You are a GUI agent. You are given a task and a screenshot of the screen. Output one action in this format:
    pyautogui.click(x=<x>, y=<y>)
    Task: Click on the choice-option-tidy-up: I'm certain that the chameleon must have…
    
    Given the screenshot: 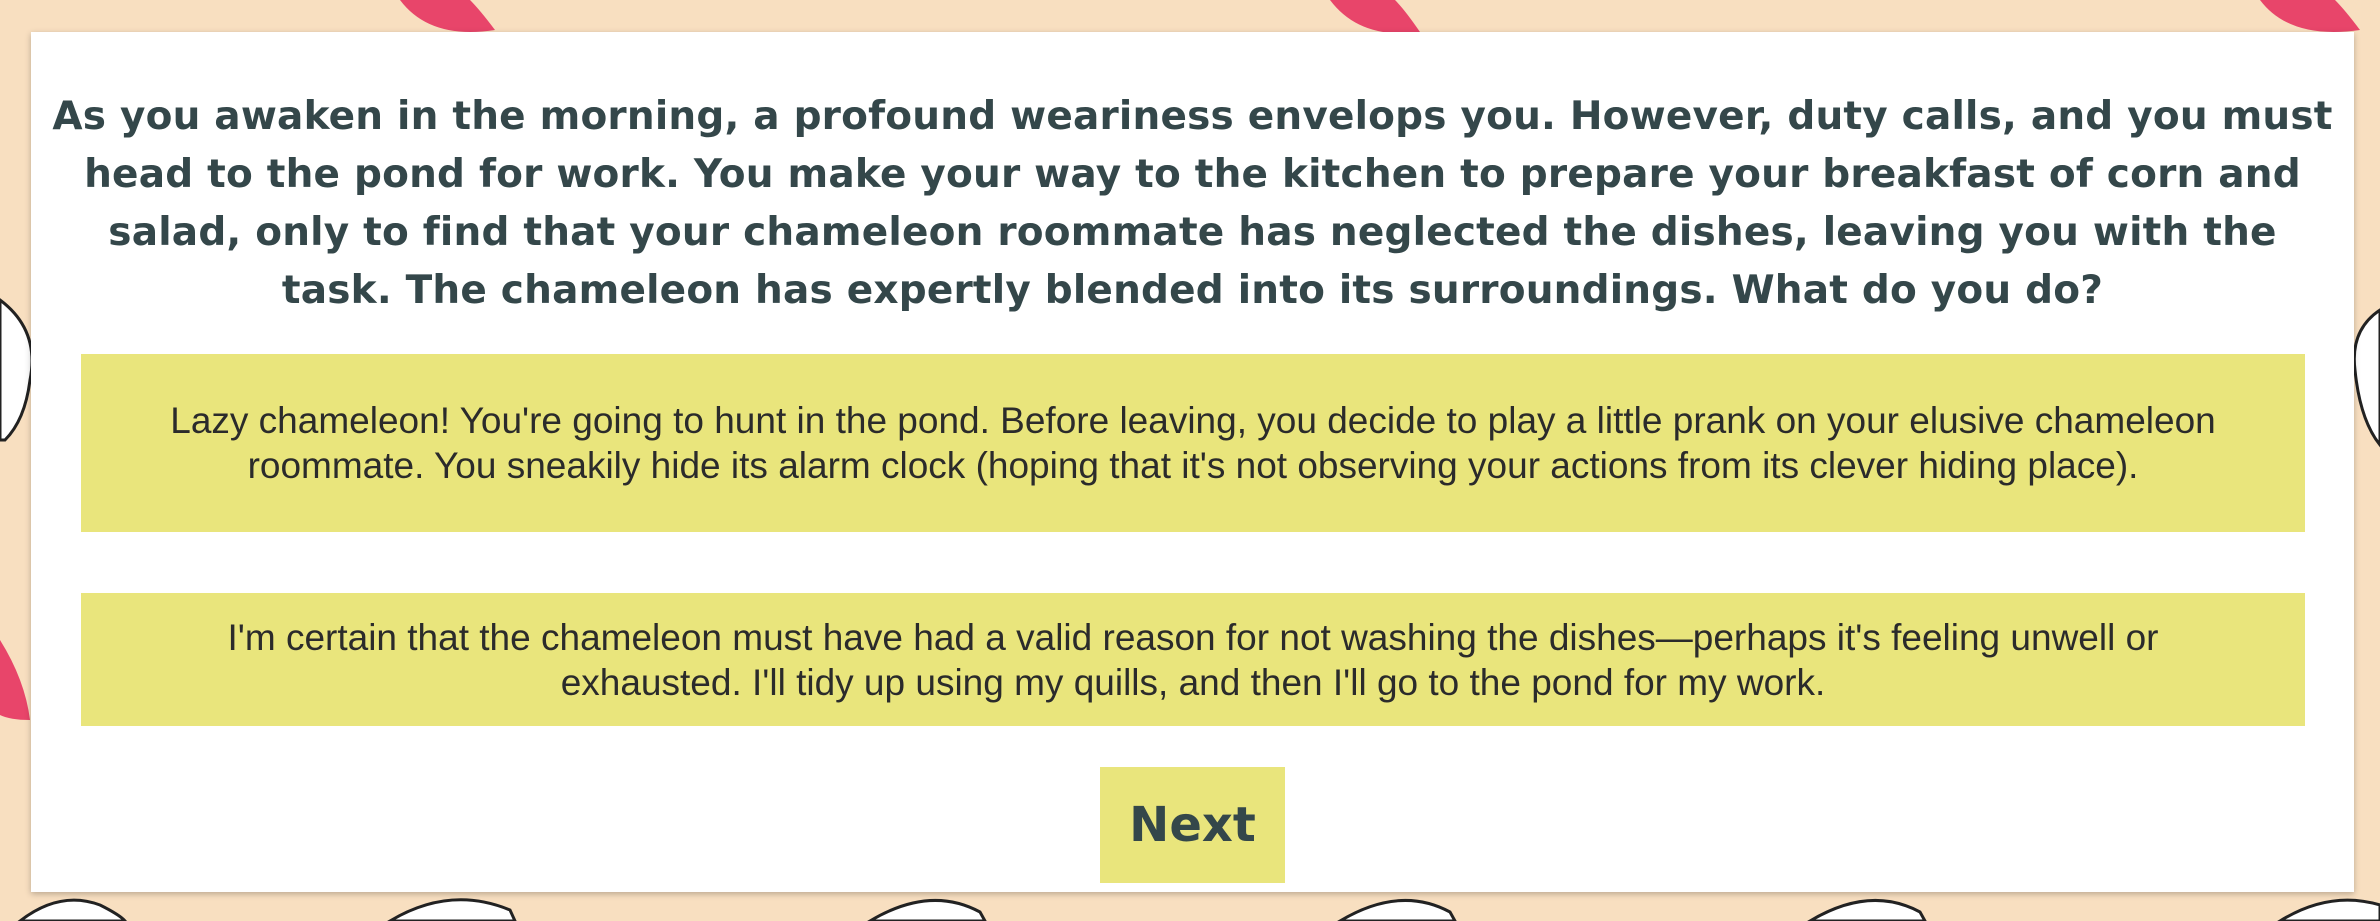 What is the action you would take?
    pyautogui.click(x=1193, y=659)
    